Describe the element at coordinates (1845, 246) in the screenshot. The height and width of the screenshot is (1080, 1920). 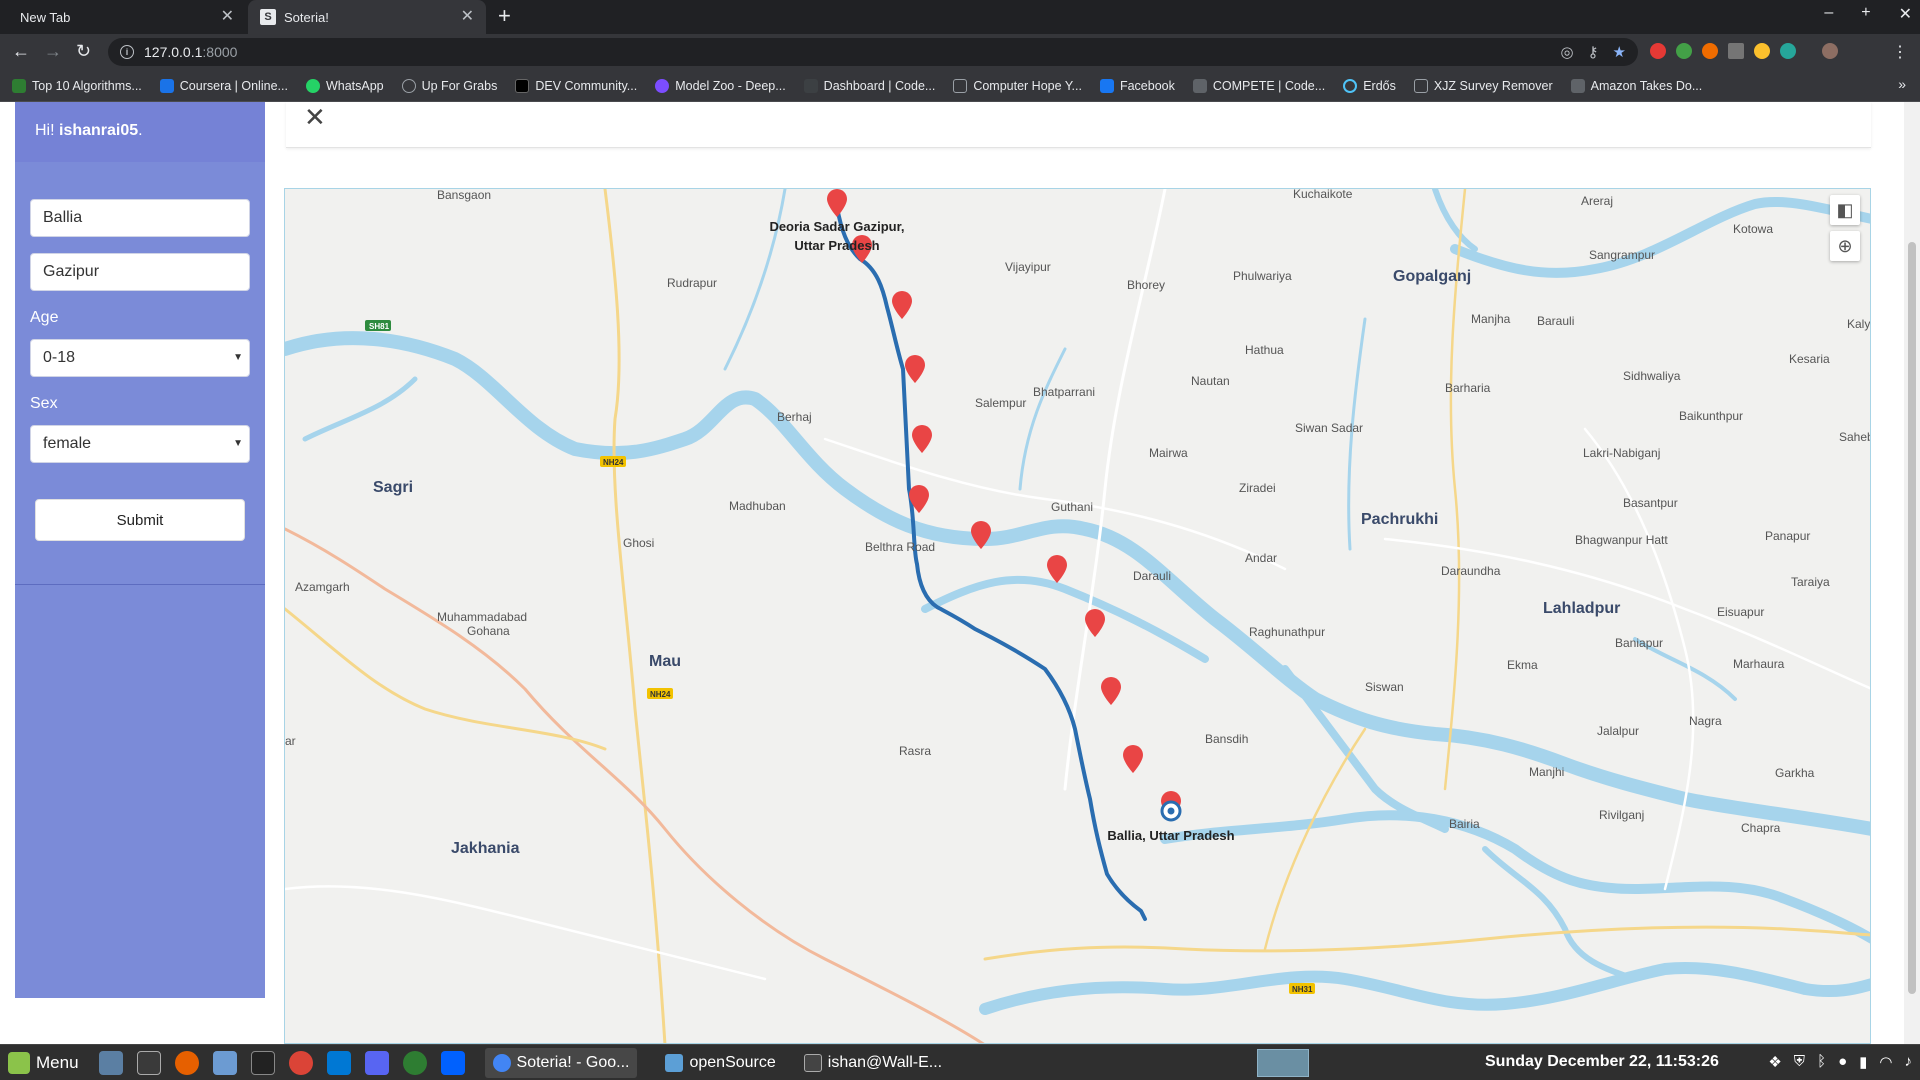
I see `my-location-button: ⊕` at that location.